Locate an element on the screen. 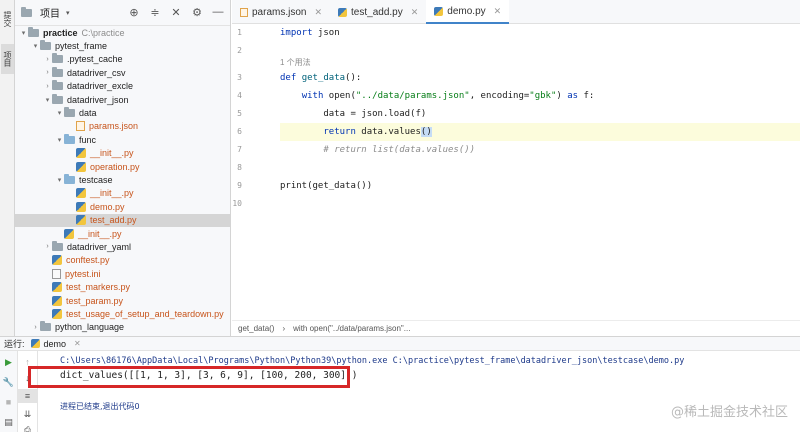 This screenshot has height=432, width=800. tree-item-label: datadriver_excle is located at coordinates (100, 86).